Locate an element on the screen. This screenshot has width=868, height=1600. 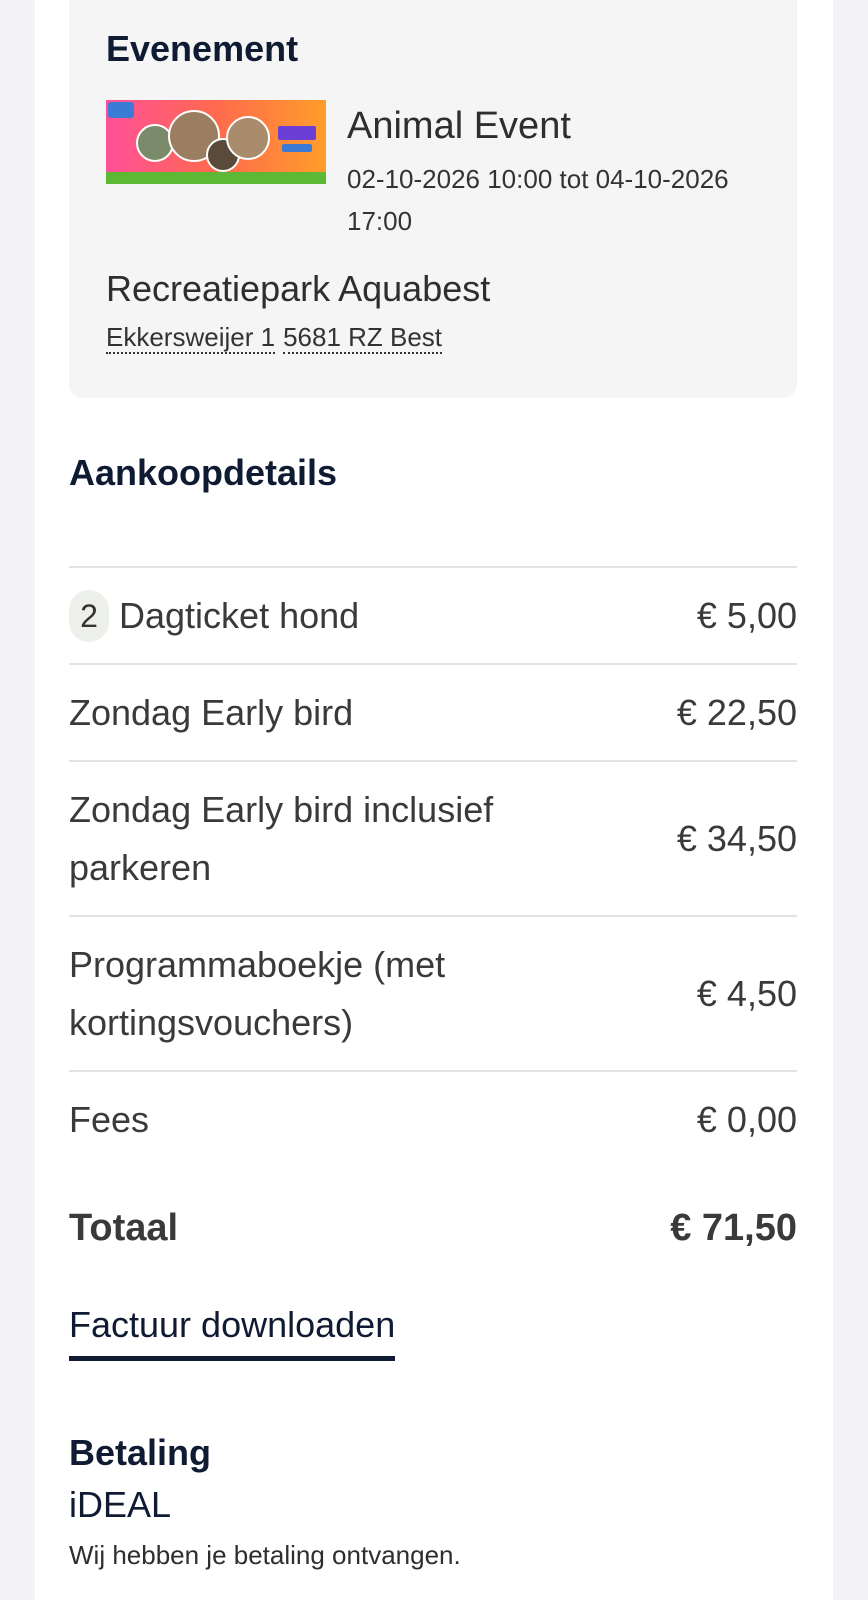
event-image is located at coordinates (216, 142).